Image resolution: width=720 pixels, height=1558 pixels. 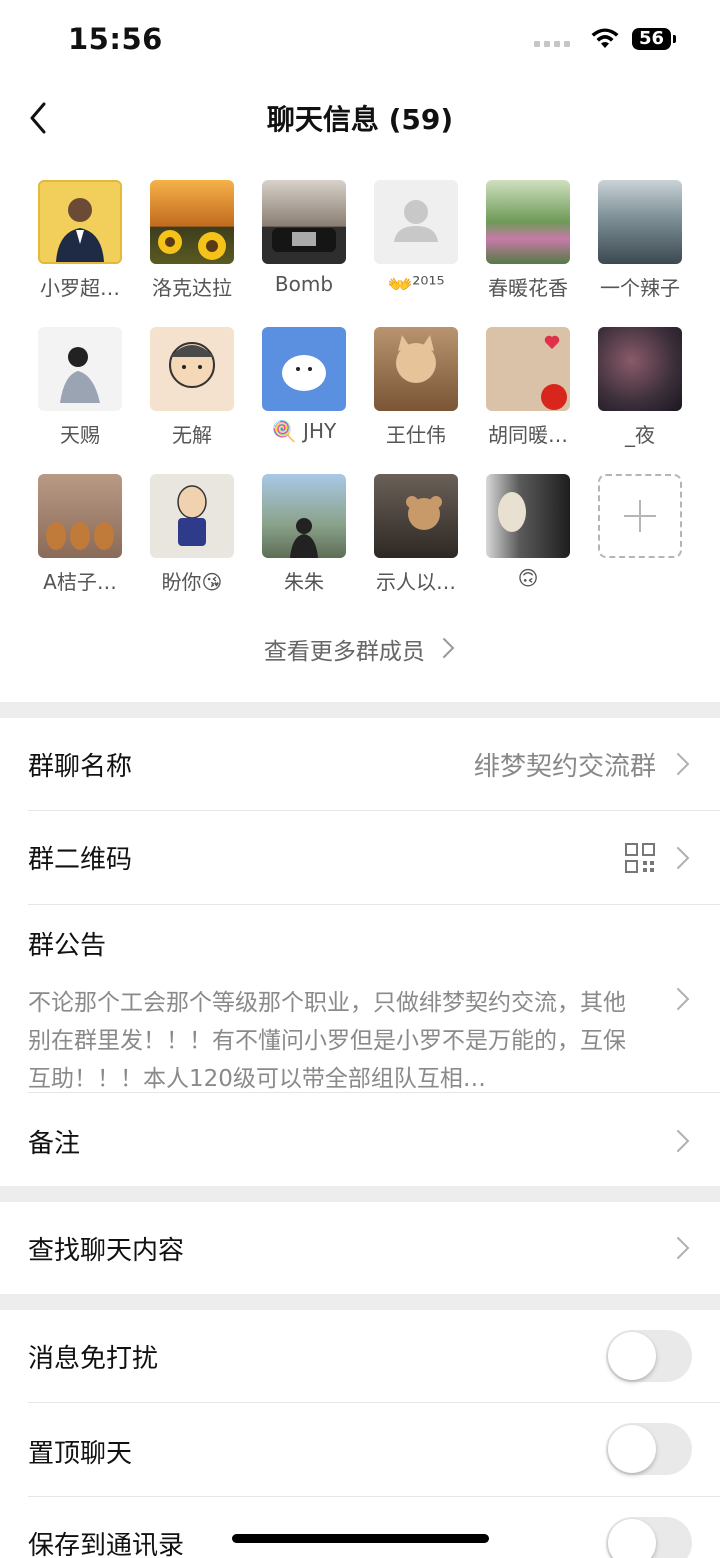 What do you see at coordinates (640, 858) in the screenshot?
I see `qr-code-icon` at bounding box center [640, 858].